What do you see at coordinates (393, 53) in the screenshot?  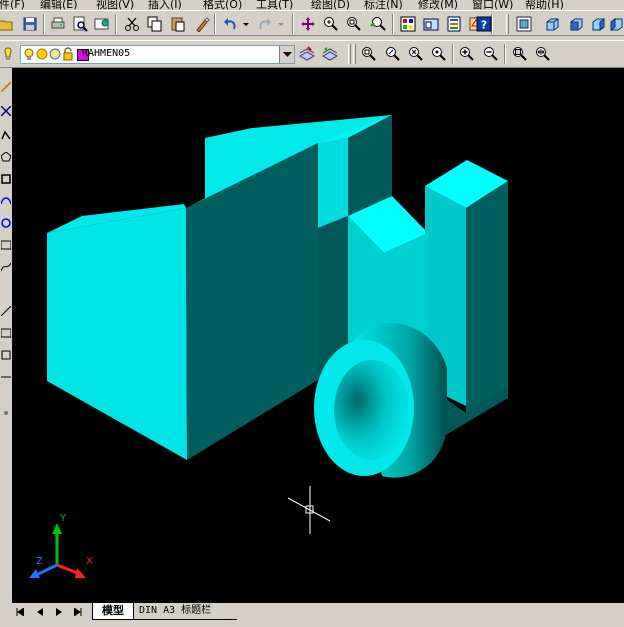 I see `zoom-dynamic-icon` at bounding box center [393, 53].